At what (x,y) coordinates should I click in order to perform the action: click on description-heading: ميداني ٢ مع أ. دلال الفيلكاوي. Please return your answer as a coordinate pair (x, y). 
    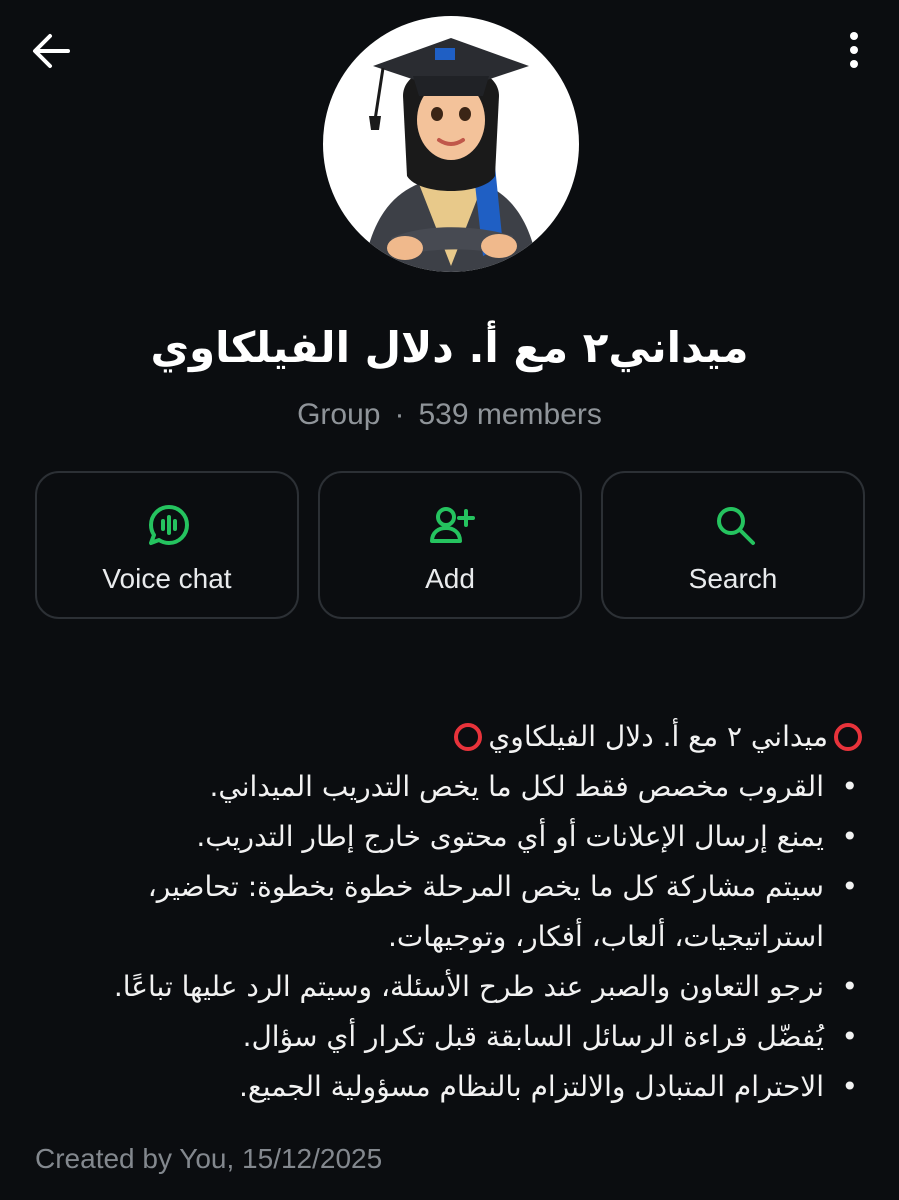
    Looking at the image, I should click on (449, 737).